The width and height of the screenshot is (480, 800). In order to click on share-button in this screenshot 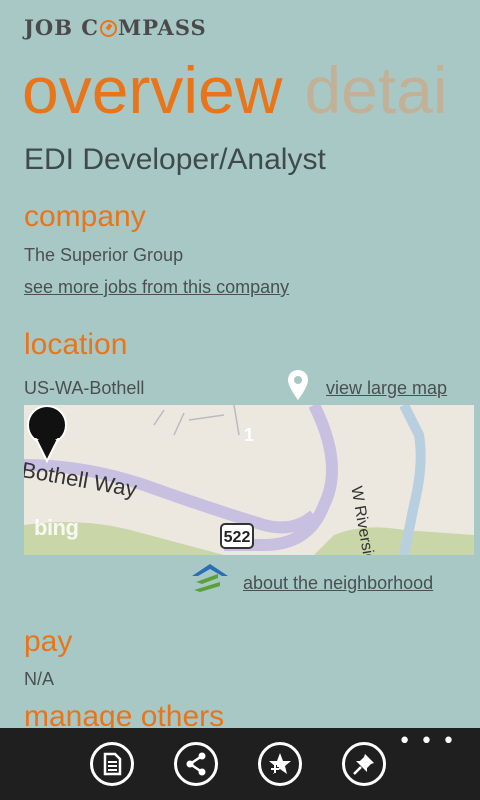, I will do `click(196, 764)`.